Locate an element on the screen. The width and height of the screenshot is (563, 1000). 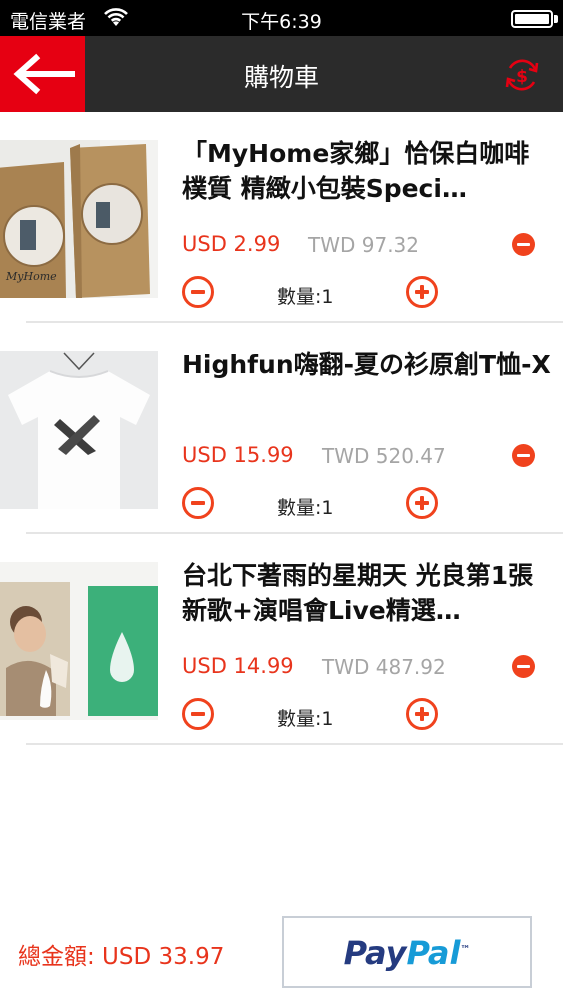
paypal-logo: PayPal™ is located at coordinates (407, 953).